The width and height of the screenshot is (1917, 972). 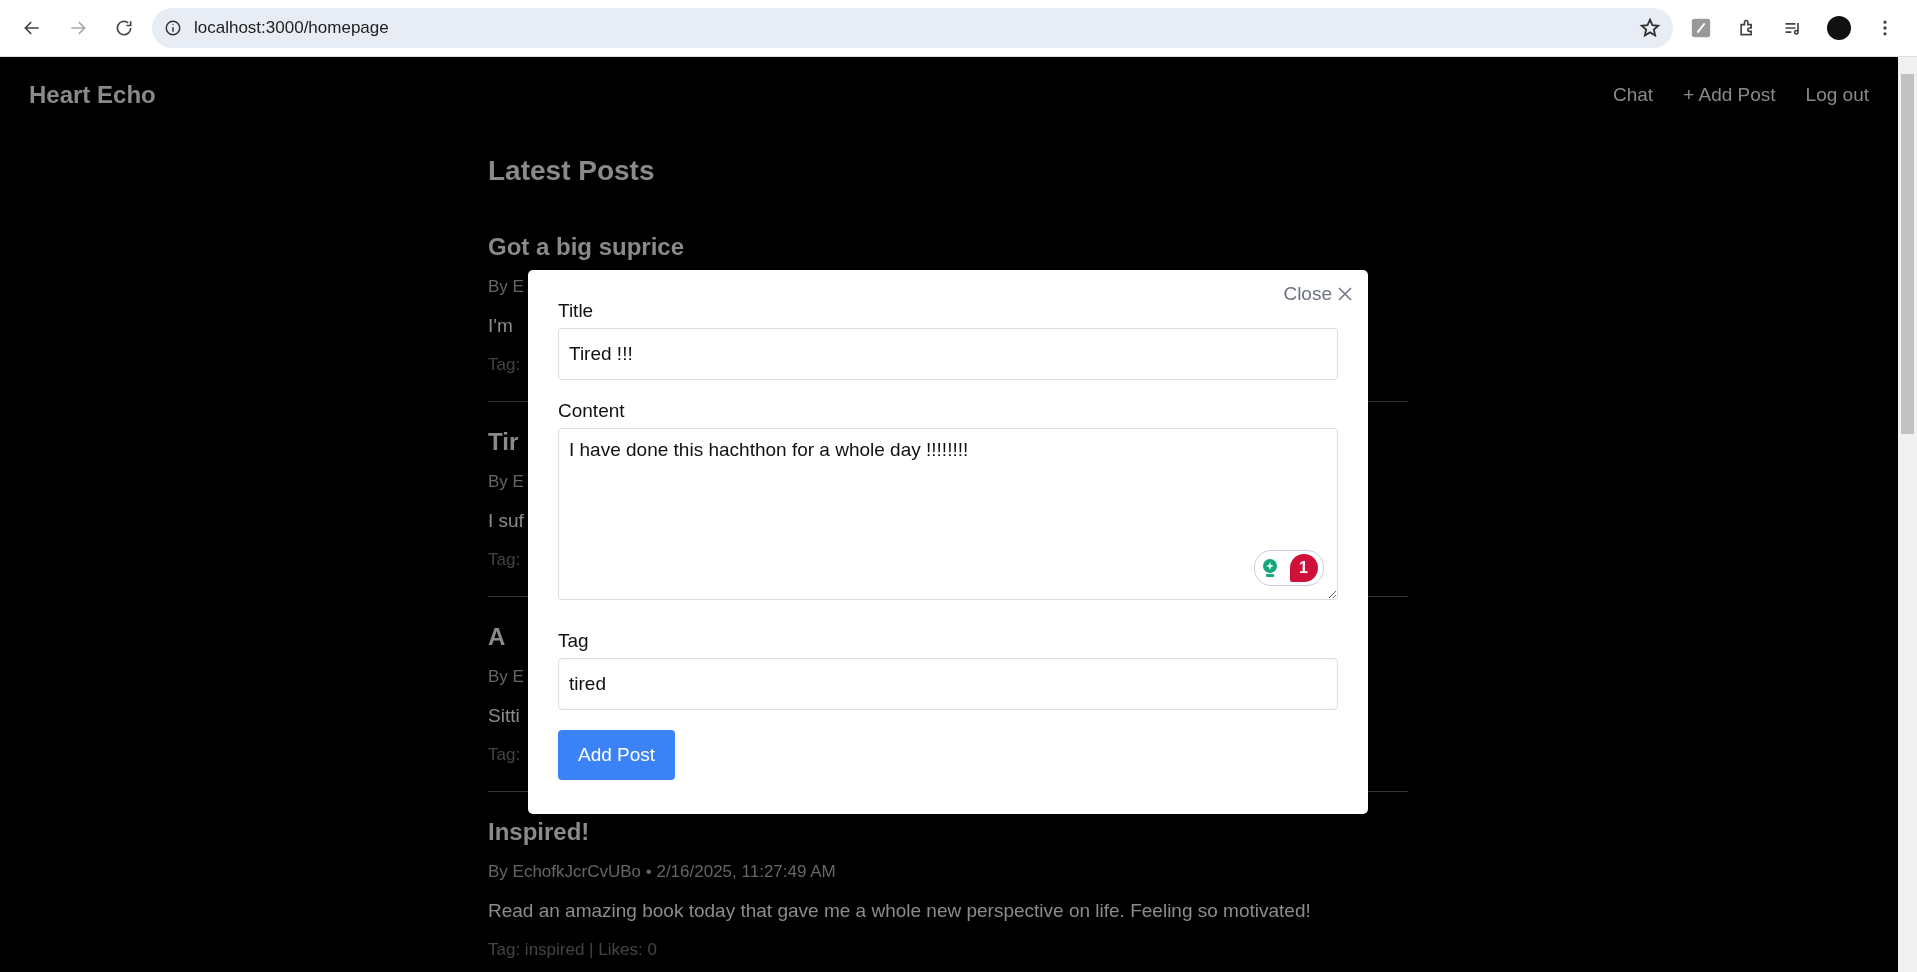 I want to click on post-title: A, so click(x=497, y=637).